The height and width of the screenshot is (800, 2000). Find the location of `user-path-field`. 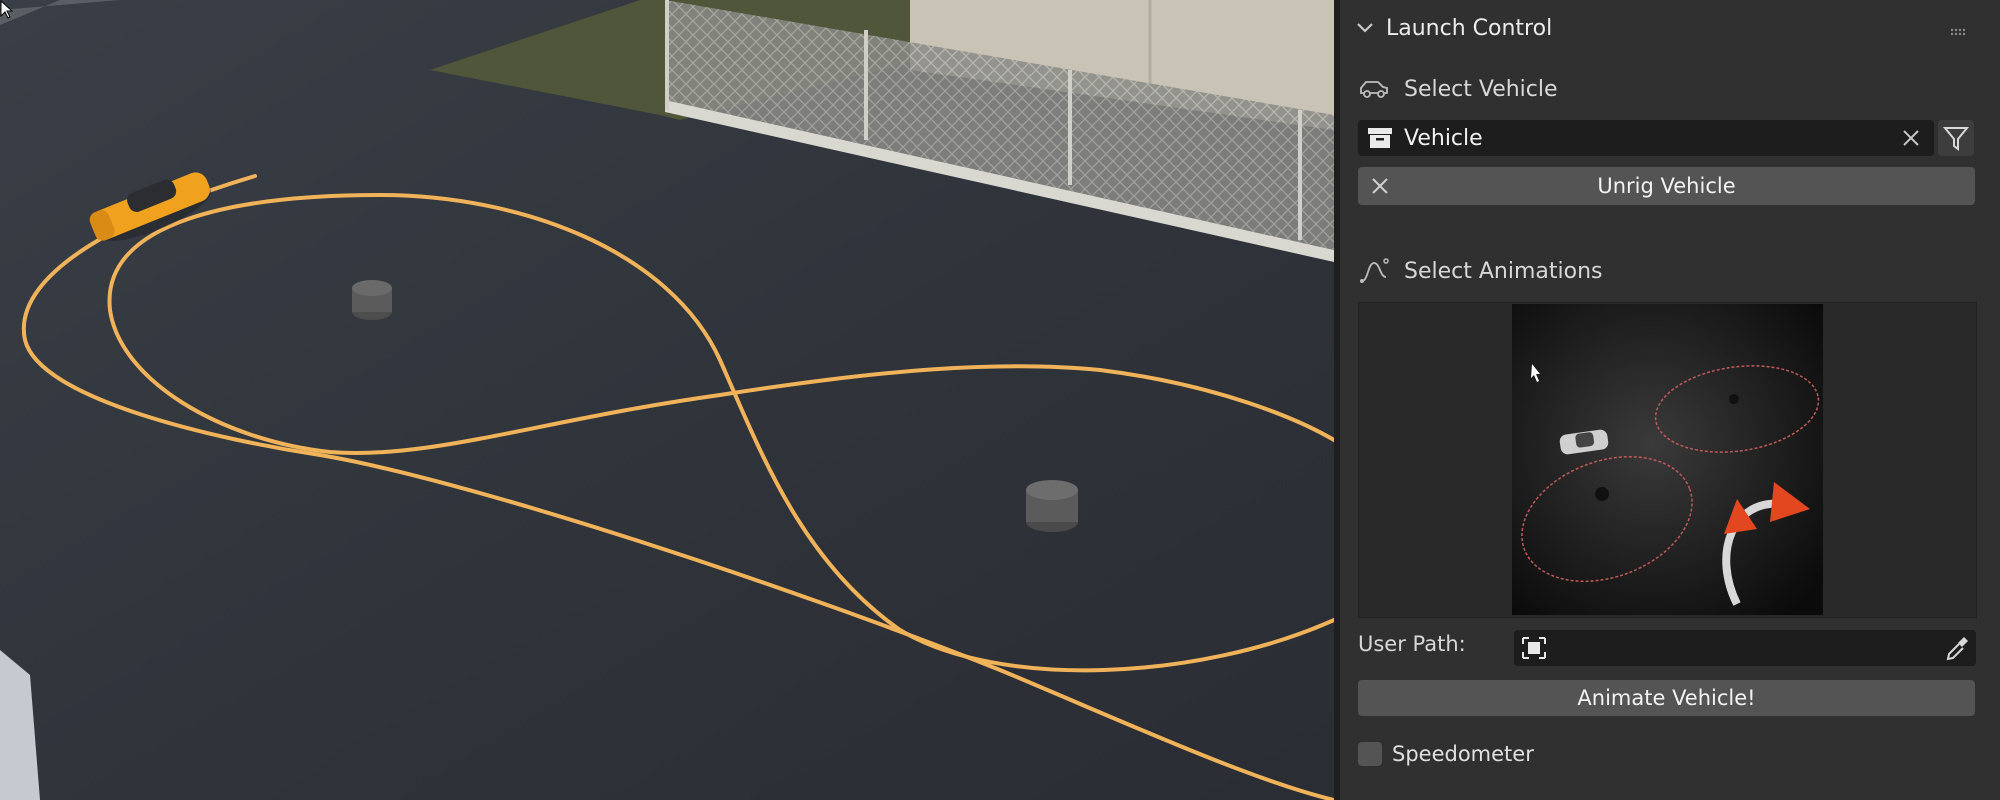

user-path-field is located at coordinates (1745, 648).